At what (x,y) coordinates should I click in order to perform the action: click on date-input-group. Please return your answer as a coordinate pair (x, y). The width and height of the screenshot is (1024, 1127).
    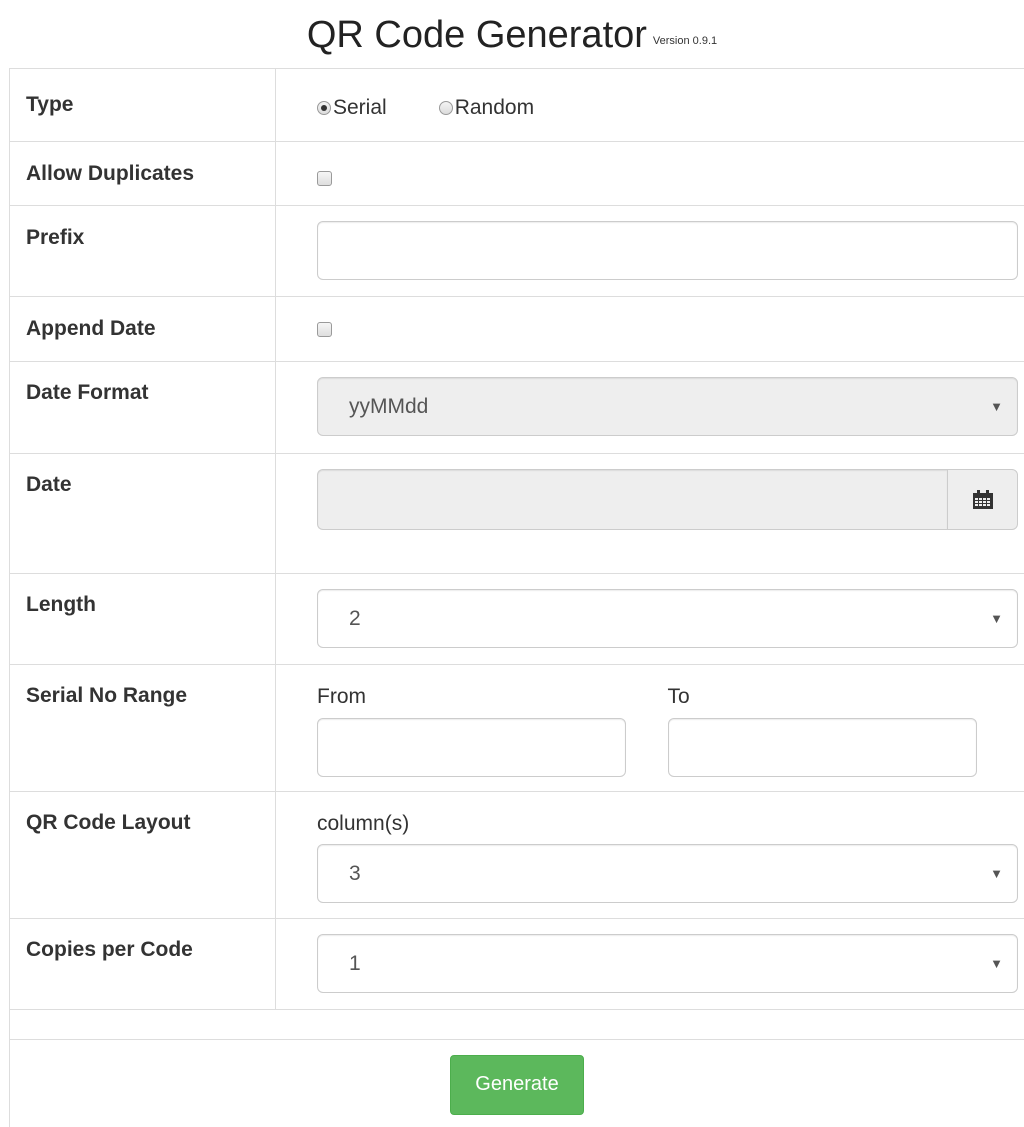
    Looking at the image, I should click on (667, 499).